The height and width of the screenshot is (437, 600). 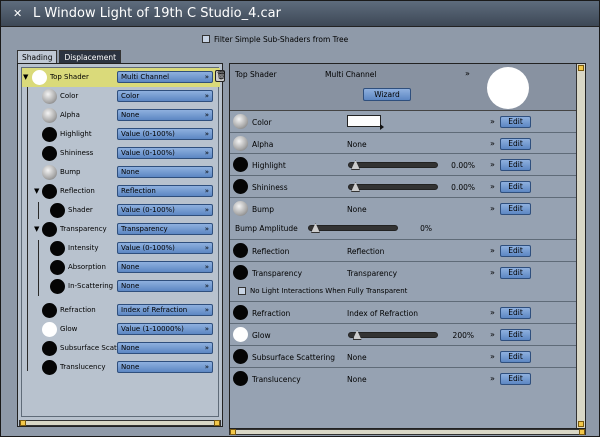 What do you see at coordinates (263, 209) in the screenshot?
I see `prop-name: Bump` at bounding box center [263, 209].